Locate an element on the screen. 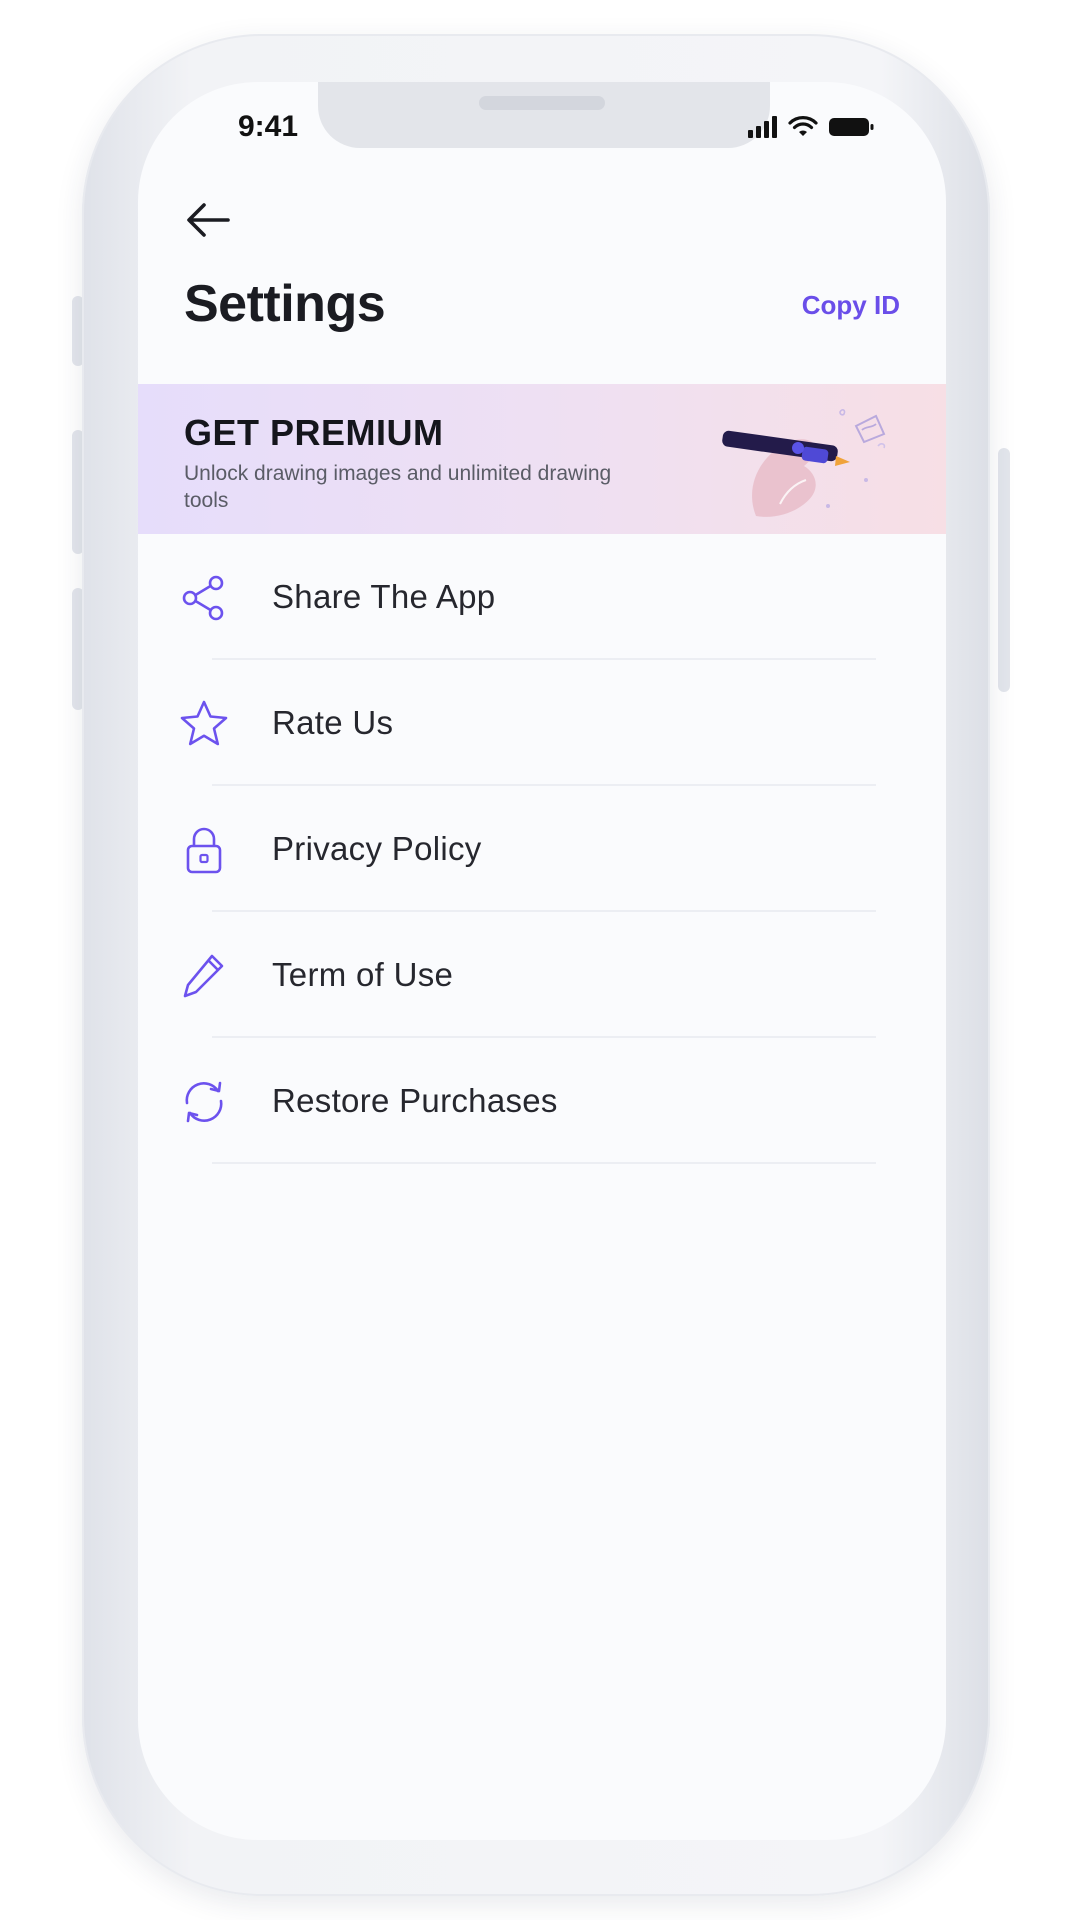 The height and width of the screenshot is (1920, 1080). pen-illustration-icon is located at coordinates (804, 463).